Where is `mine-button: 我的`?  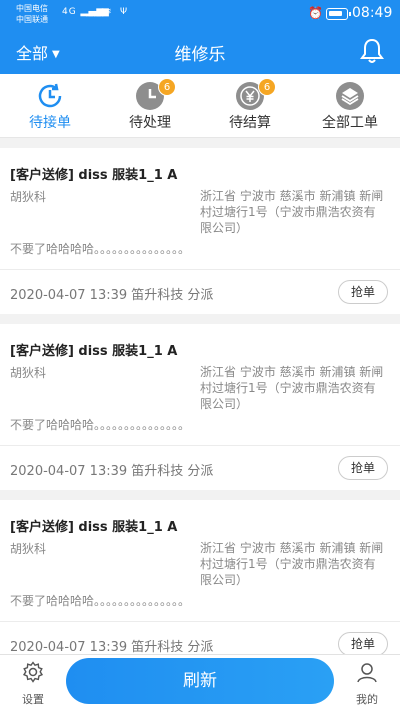 mine-button: 我的 is located at coordinates (367, 684).